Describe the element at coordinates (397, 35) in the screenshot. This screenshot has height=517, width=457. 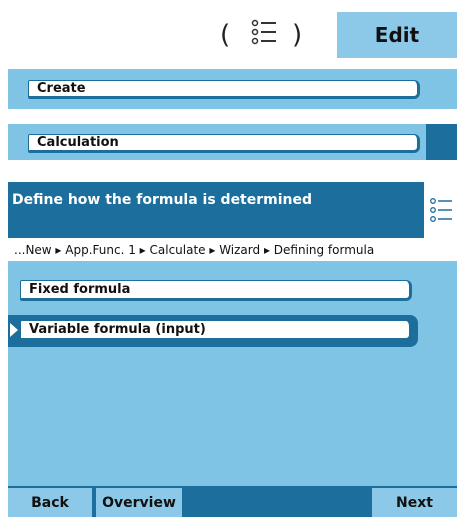
I see `edit-button: Edit` at that location.